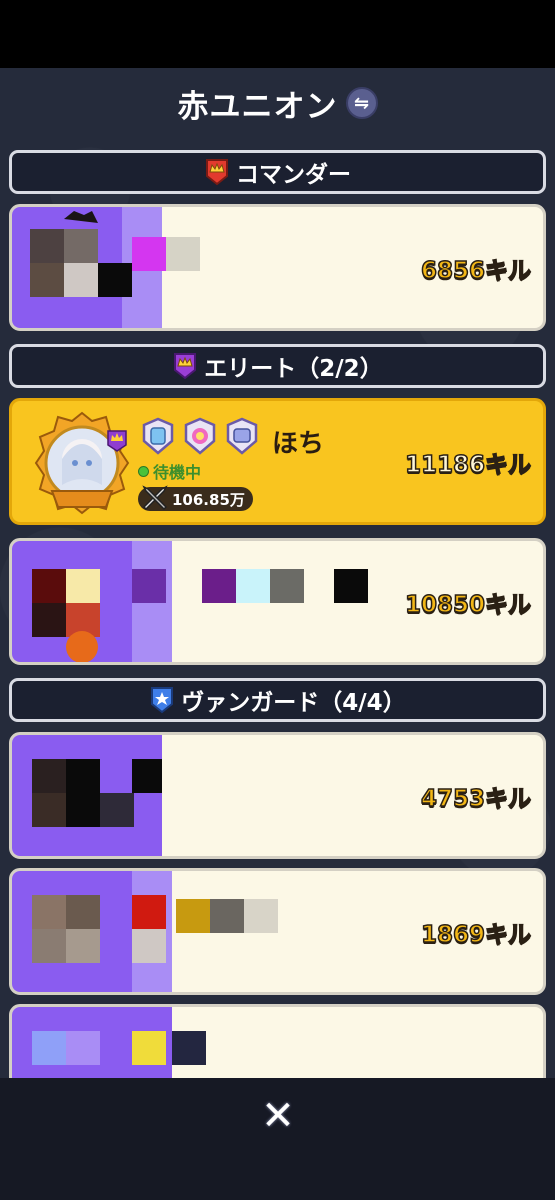 This screenshot has width=555, height=1200. I want to click on star-badge-icon, so click(162, 700).